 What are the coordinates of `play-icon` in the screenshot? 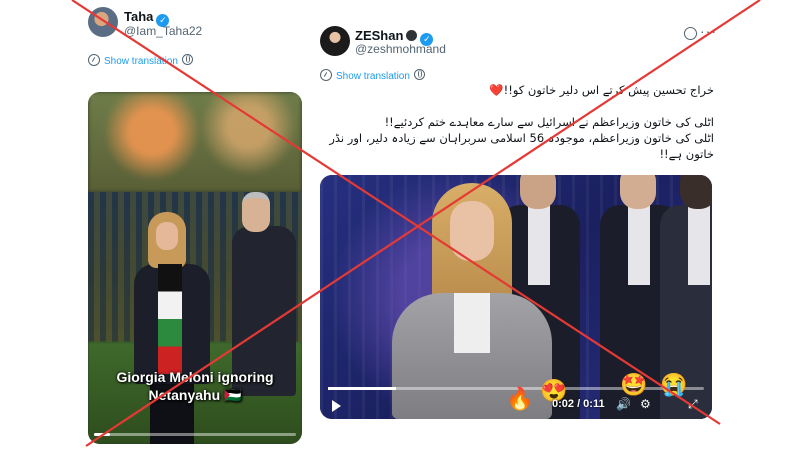 It's located at (336, 406).